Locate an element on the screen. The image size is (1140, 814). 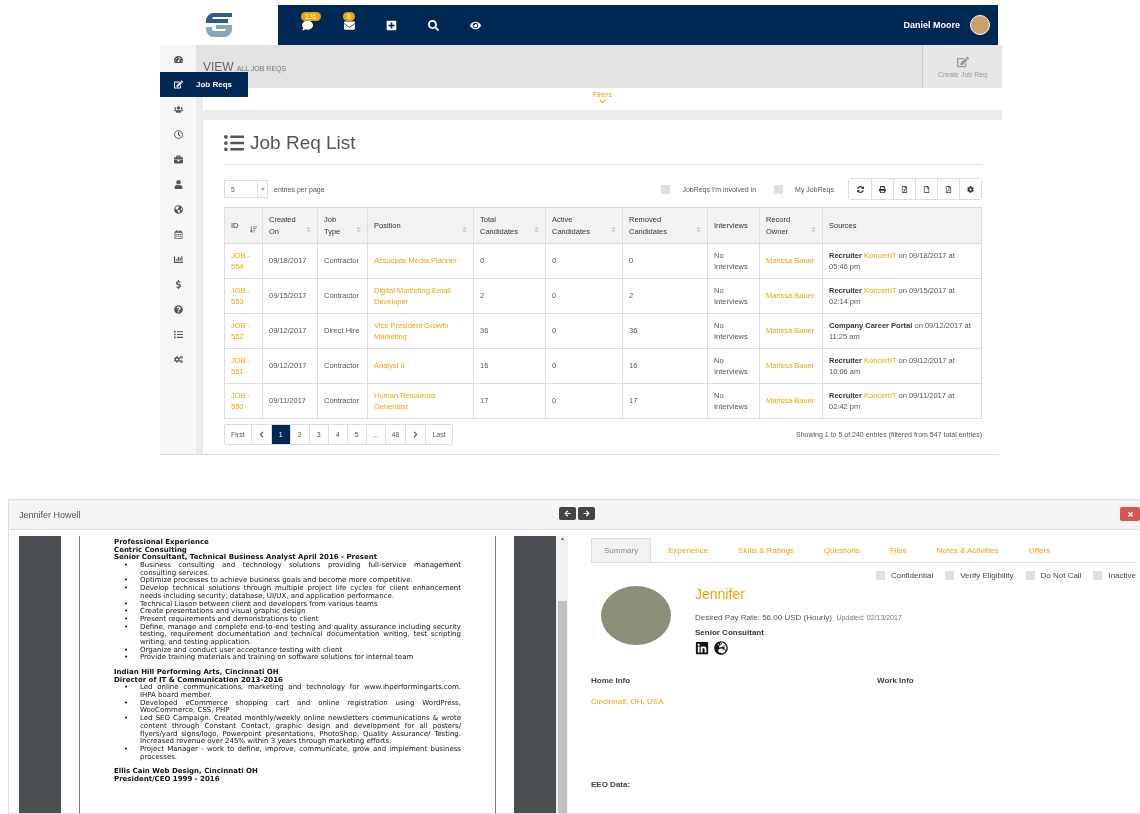
next-button is located at coordinates (586, 513).